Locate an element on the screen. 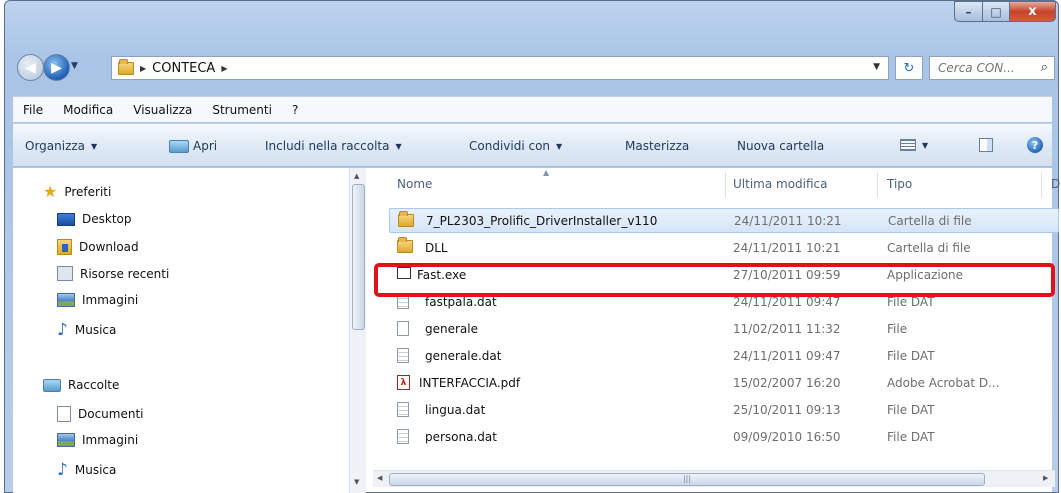 This screenshot has width=1061, height=493. file-name: INTERFACCIA.pdf is located at coordinates (470, 382).